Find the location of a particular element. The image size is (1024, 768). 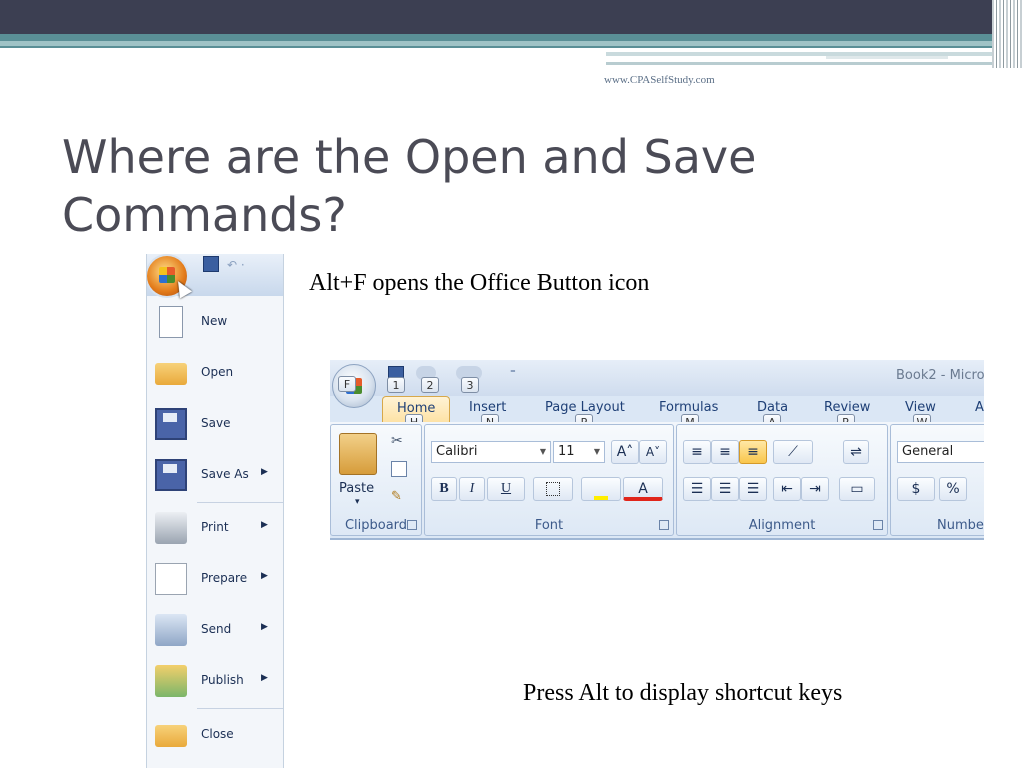

paste-button-label: Paste is located at coordinates (356, 488).